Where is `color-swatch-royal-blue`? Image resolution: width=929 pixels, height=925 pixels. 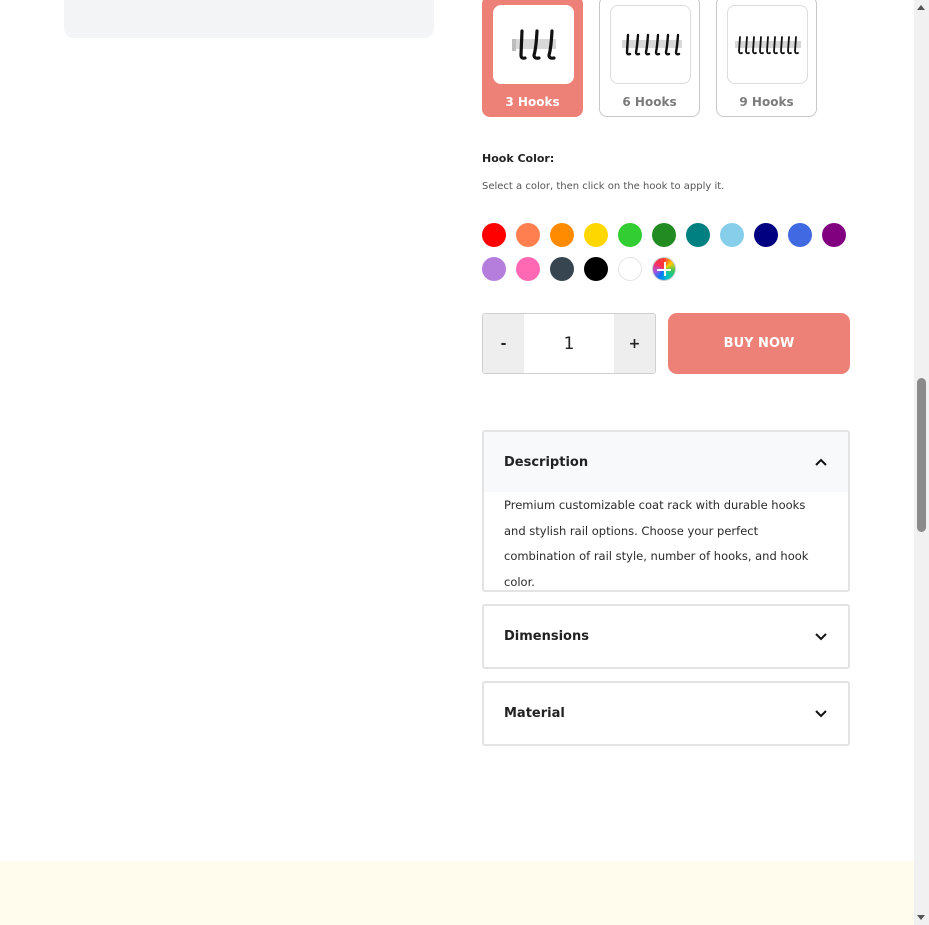
color-swatch-royal-blue is located at coordinates (800, 235).